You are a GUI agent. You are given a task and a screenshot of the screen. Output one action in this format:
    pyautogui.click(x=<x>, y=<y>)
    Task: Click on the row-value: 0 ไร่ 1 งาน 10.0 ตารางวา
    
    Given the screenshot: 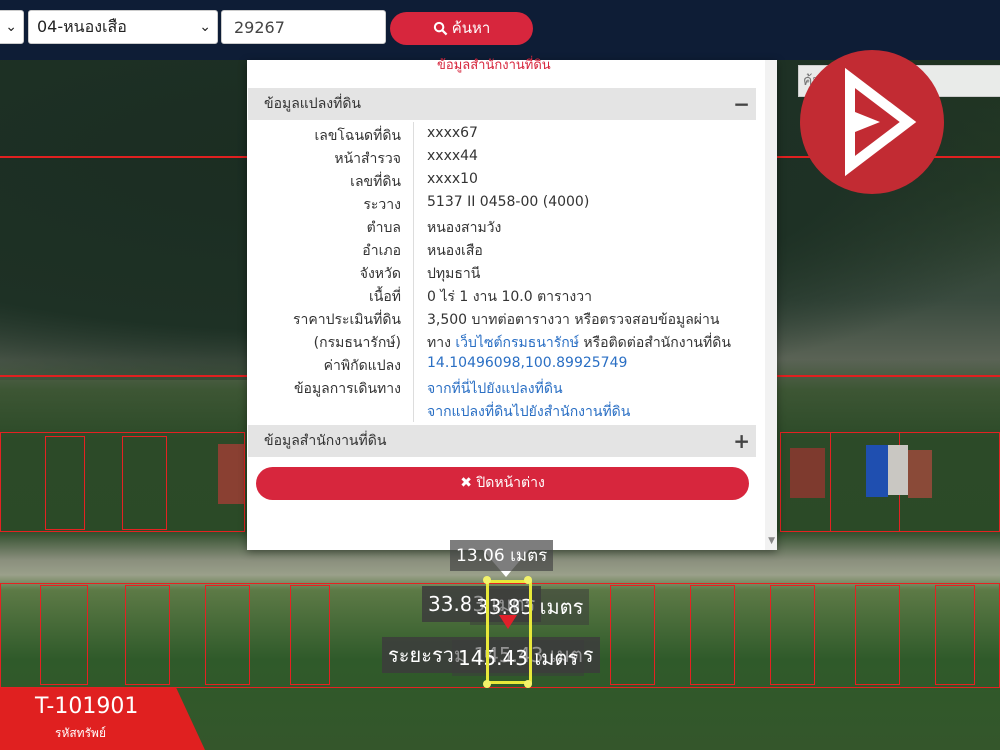 What is the action you would take?
    pyautogui.click(x=509, y=297)
    